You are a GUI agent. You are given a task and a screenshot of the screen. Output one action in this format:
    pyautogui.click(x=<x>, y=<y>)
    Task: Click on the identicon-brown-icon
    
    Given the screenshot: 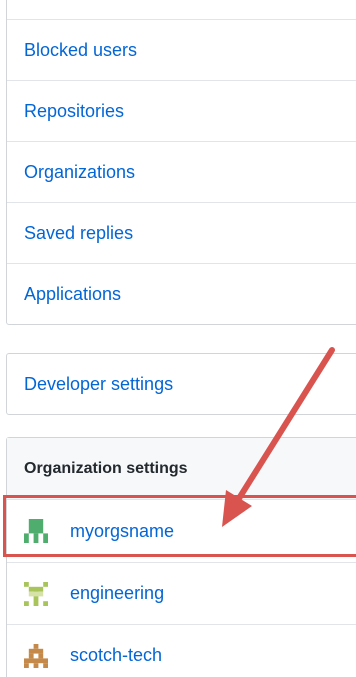 What is the action you would take?
    pyautogui.click(x=36, y=655)
    